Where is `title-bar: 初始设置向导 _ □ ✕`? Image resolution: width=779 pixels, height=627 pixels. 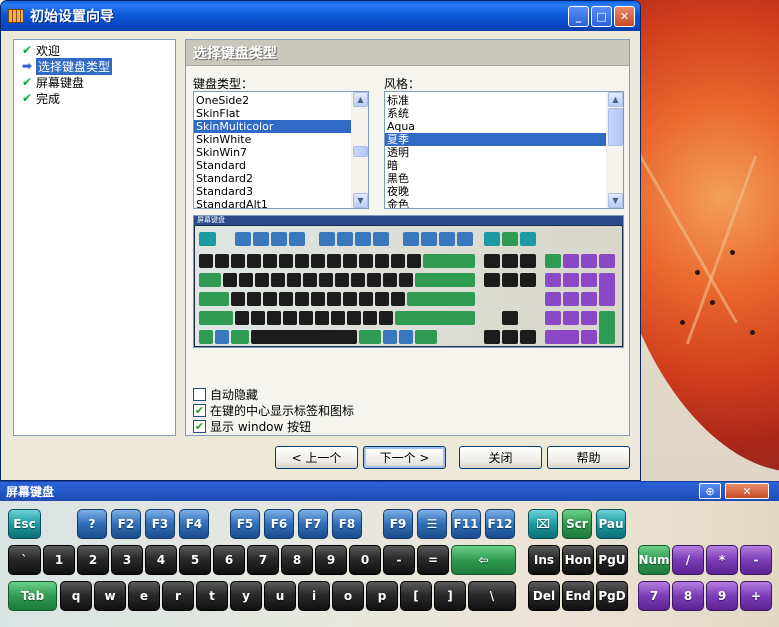
title-bar: 初始设置向导 _ □ ✕ is located at coordinates (320, 16).